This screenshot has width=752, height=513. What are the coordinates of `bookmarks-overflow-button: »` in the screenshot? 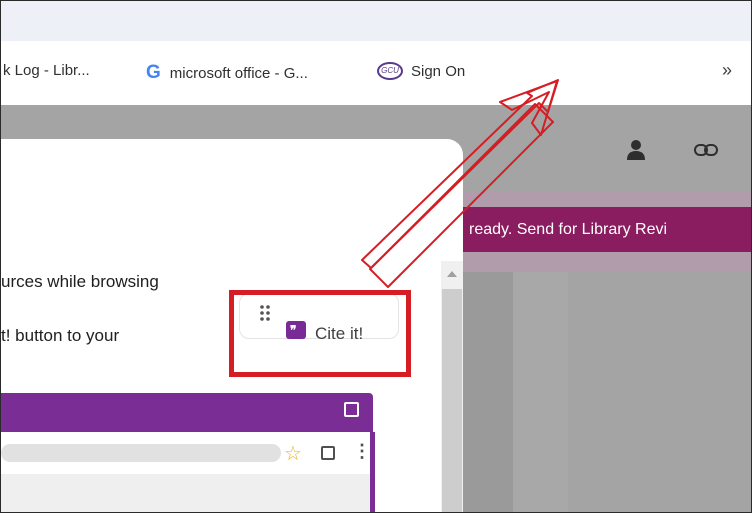 It's located at (727, 70).